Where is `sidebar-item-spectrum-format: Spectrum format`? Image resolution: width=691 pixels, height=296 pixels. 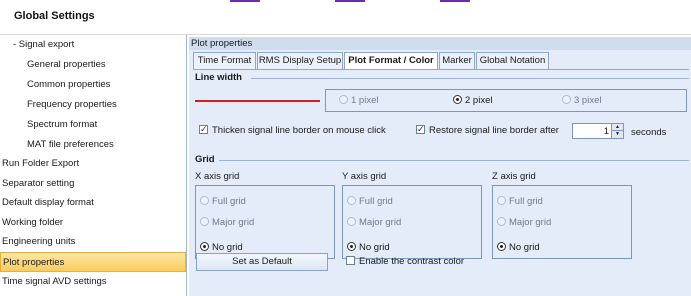
sidebar-item-spectrum-format: Spectrum format is located at coordinates (93, 125).